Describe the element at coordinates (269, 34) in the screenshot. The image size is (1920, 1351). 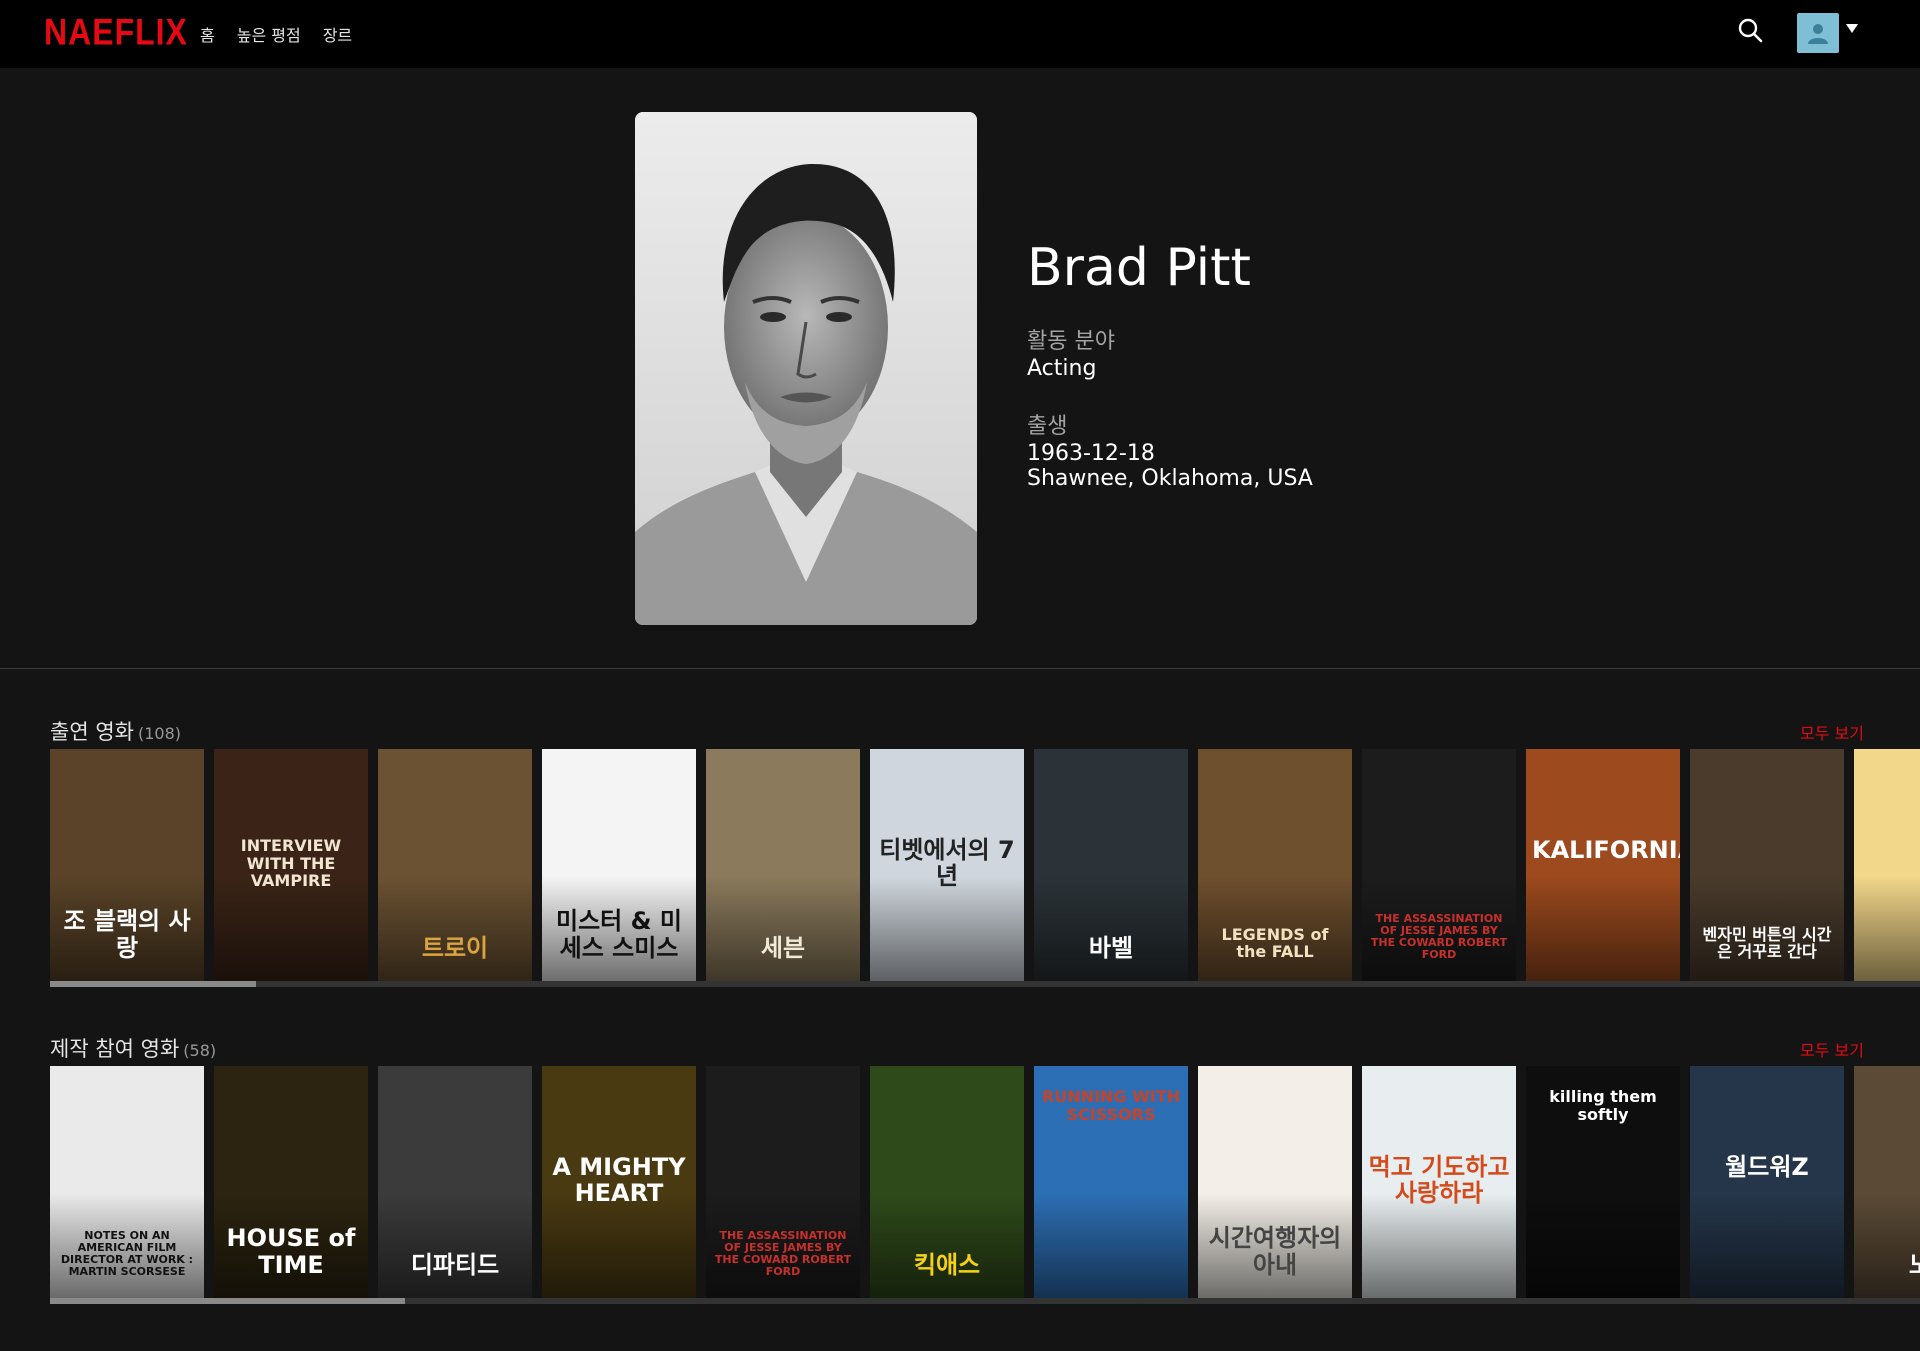
I see `nav-top-rated: 높은 평점` at that location.